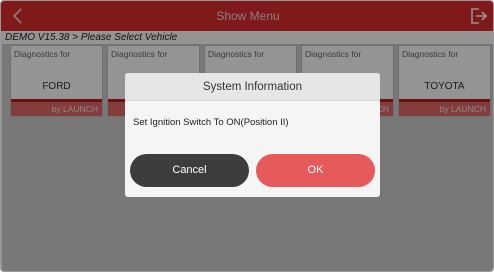 This screenshot has width=494, height=272. I want to click on ok-button: OK, so click(315, 170).